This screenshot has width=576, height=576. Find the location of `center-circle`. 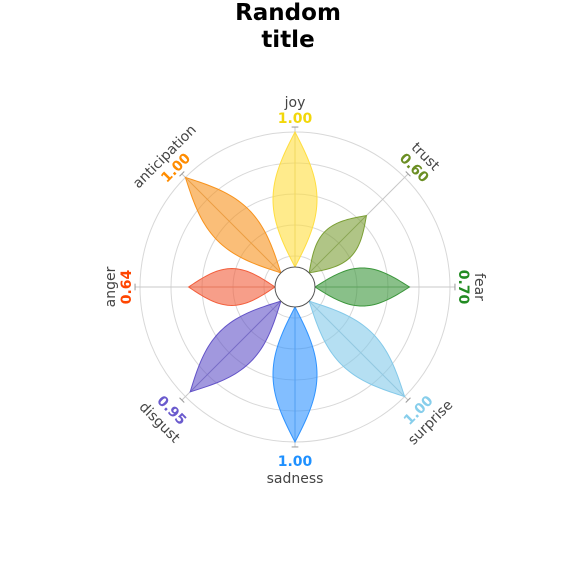

center-circle is located at coordinates (295, 287).